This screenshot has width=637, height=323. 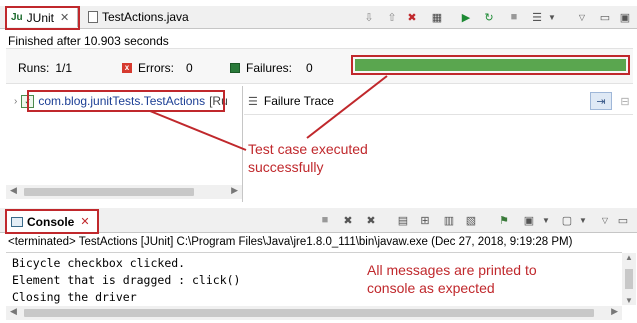 What do you see at coordinates (567, 220) in the screenshot?
I see `open-console-icon: ▢` at bounding box center [567, 220].